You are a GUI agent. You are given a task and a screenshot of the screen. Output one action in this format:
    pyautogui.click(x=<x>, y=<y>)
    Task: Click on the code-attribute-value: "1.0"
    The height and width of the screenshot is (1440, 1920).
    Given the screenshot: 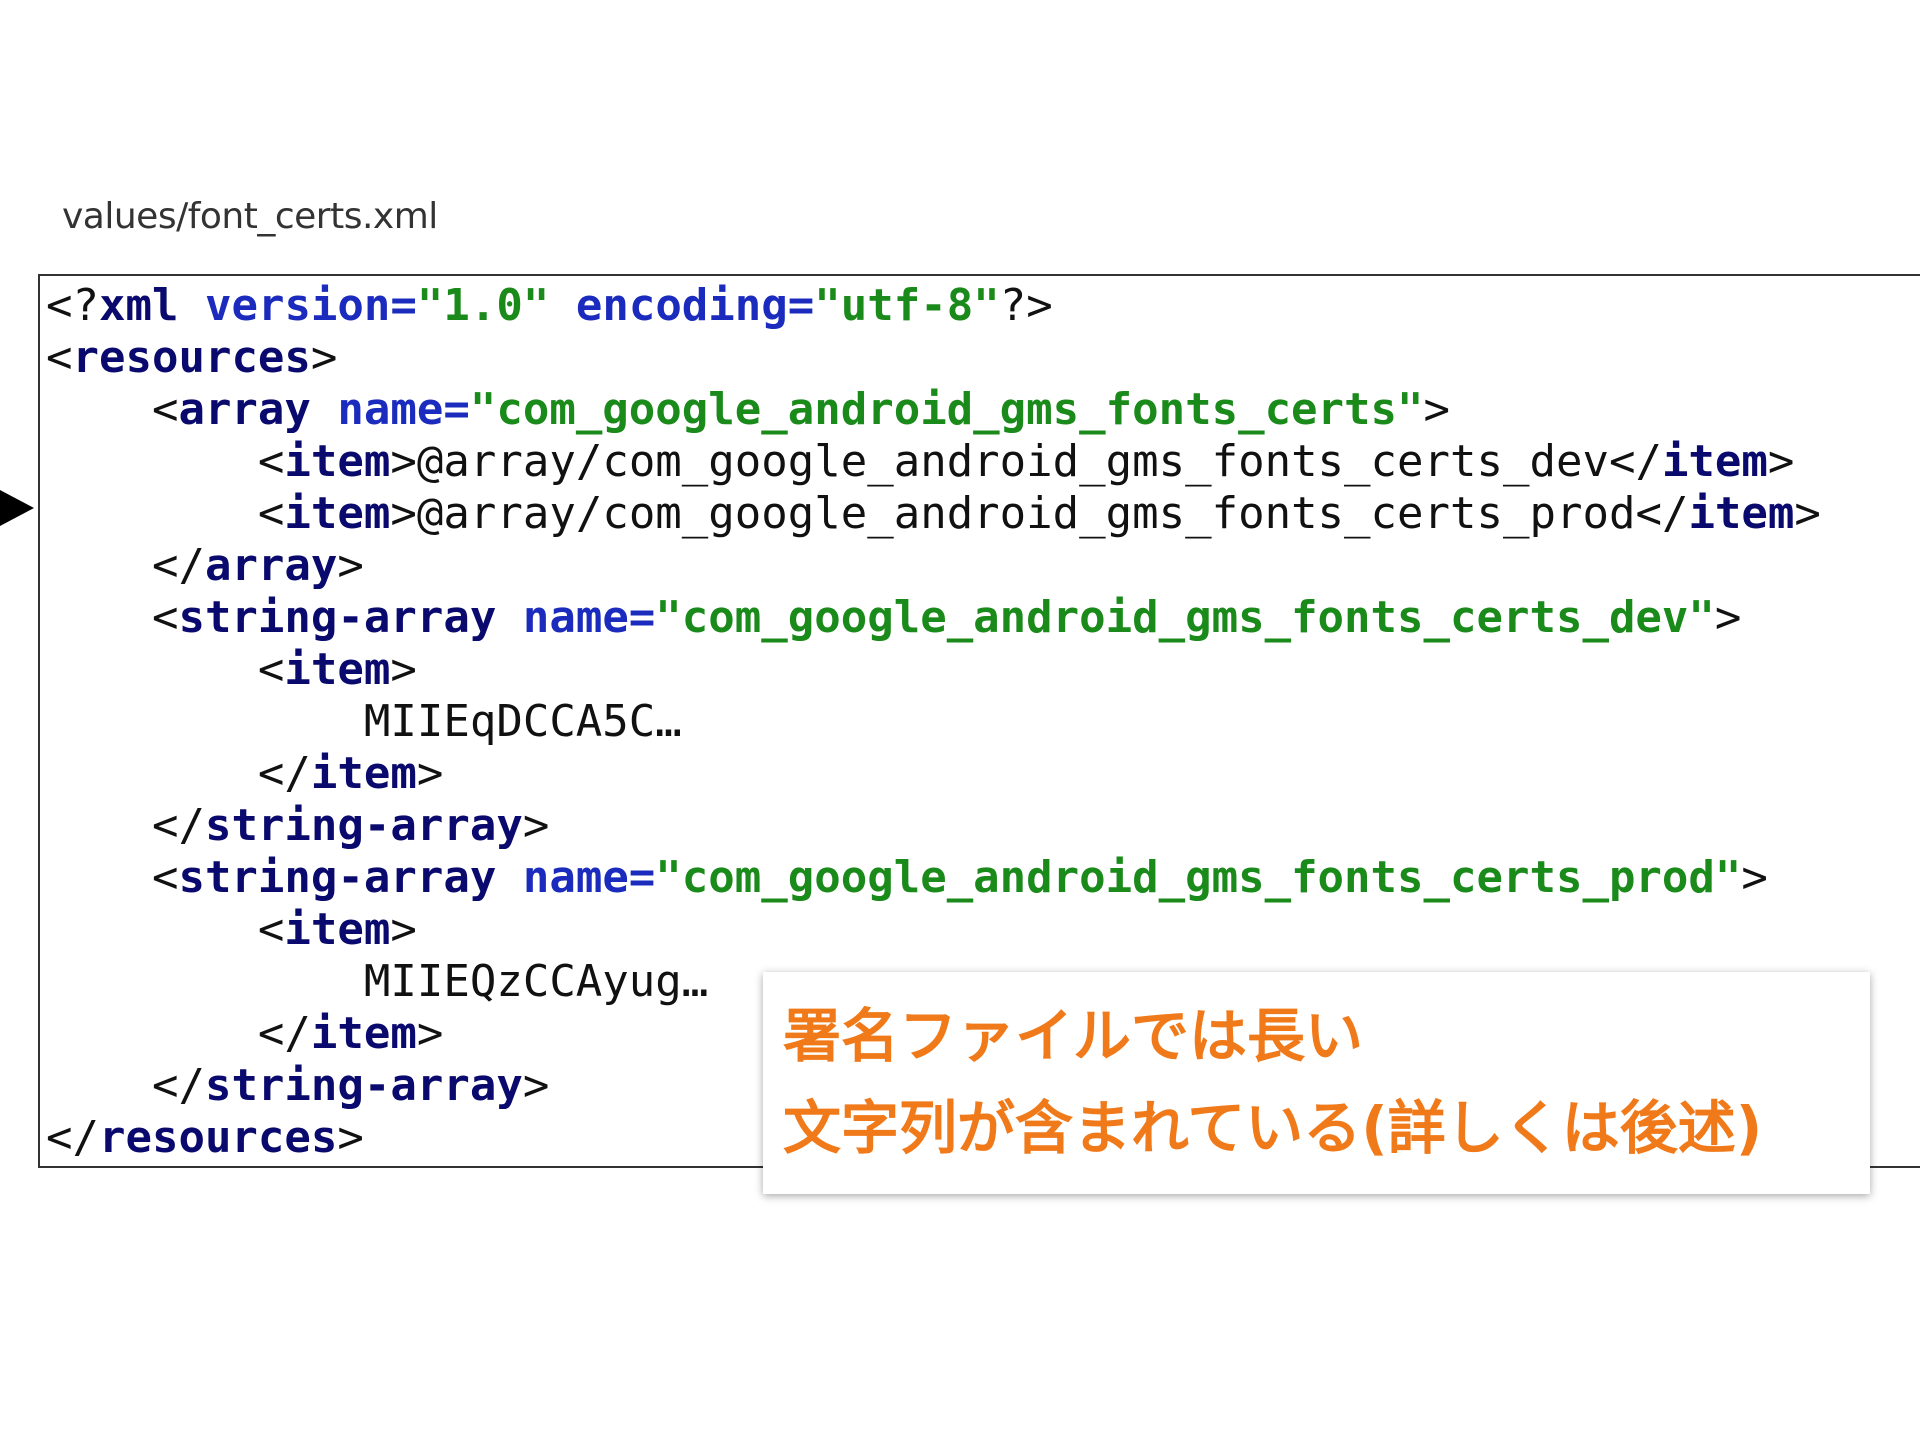 What is the action you would take?
    pyautogui.click(x=483, y=305)
    